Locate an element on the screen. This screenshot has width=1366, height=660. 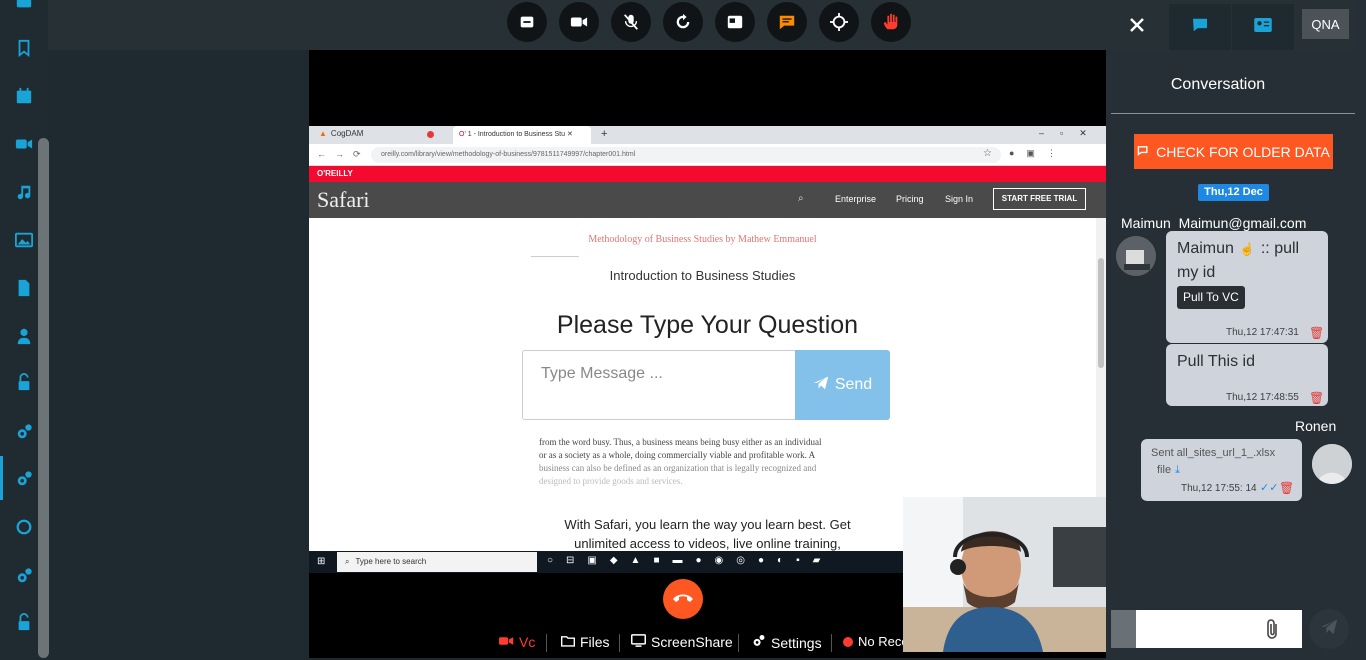
taskbar-search: ⌕ Type here to search is located at coordinates (437, 562).